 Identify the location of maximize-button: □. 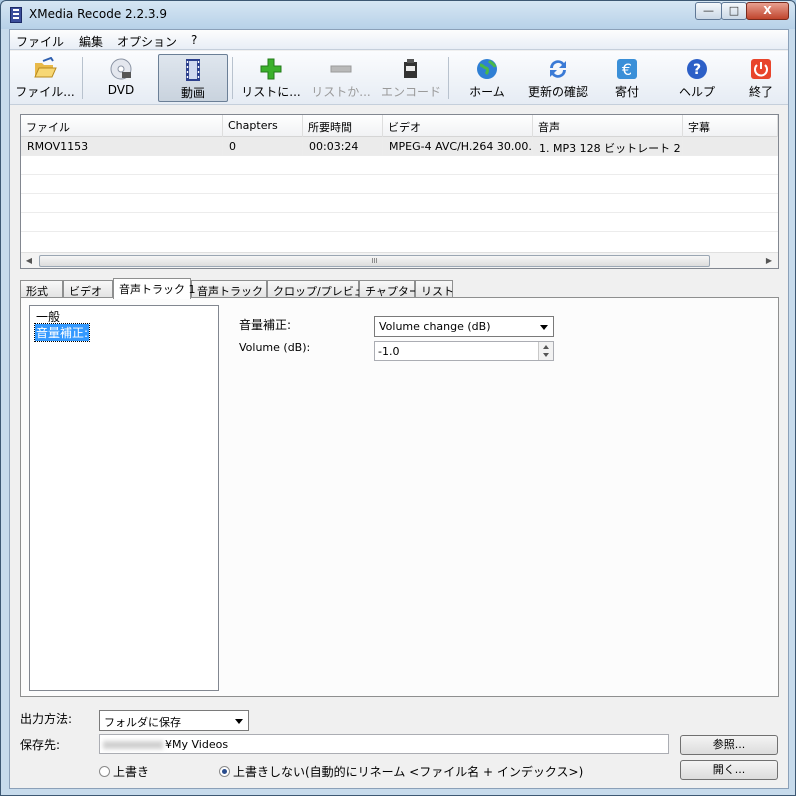
(734, 11).